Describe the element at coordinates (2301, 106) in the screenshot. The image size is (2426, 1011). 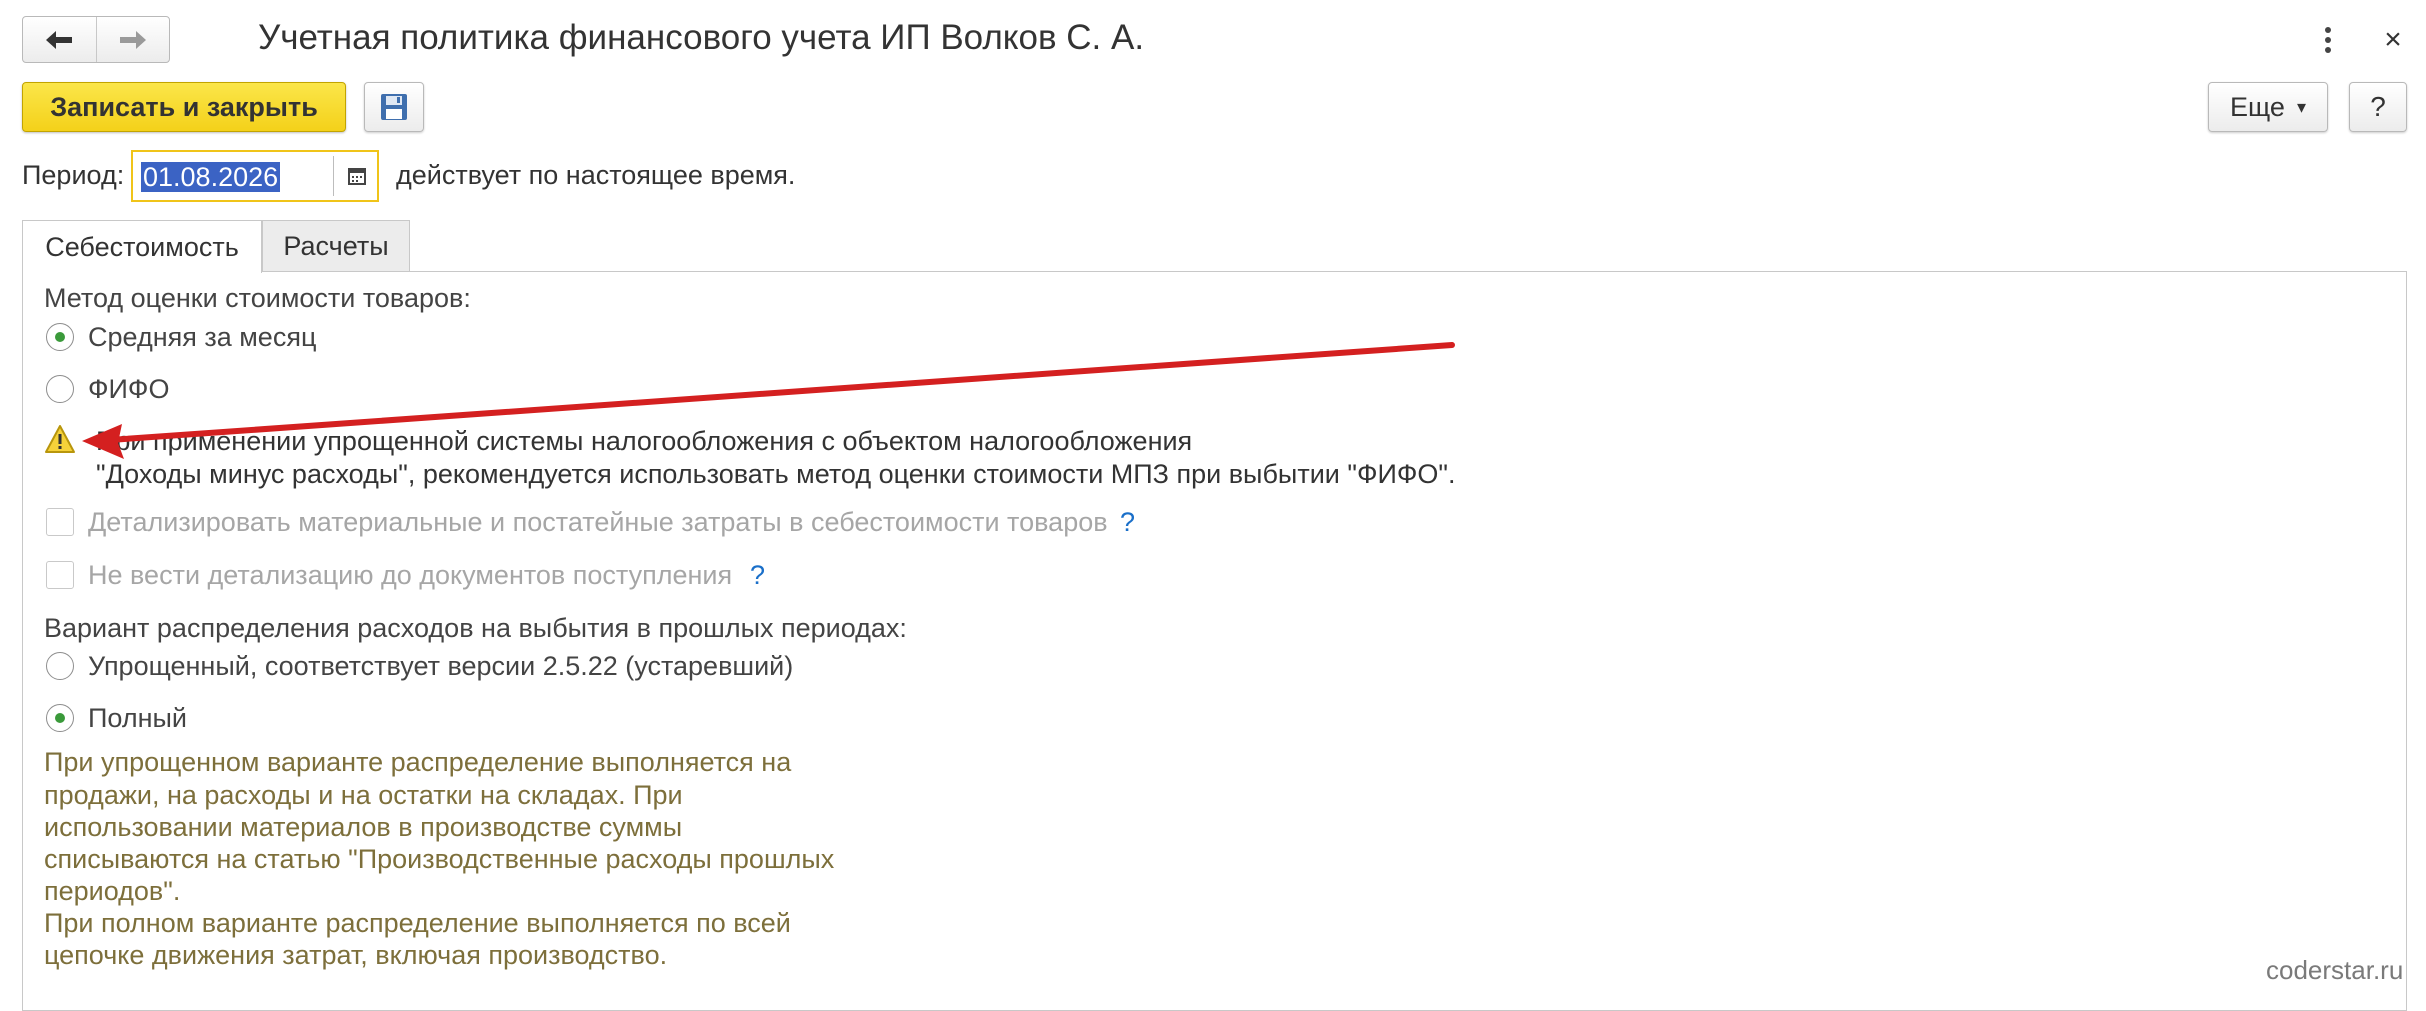
I see `chevron-down-icon: ▾` at that location.